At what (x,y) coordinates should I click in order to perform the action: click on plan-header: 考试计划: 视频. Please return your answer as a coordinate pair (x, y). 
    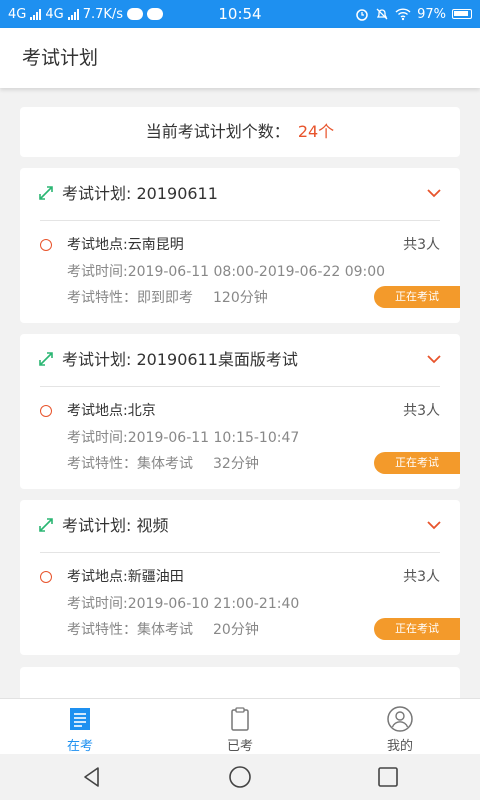
    Looking at the image, I should click on (240, 526).